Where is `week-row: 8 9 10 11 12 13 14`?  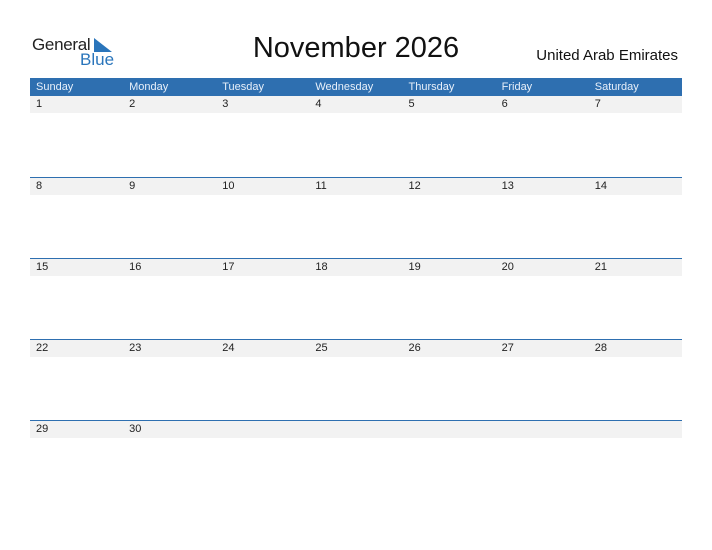 week-row: 8 9 10 11 12 13 14 is located at coordinates (356, 217).